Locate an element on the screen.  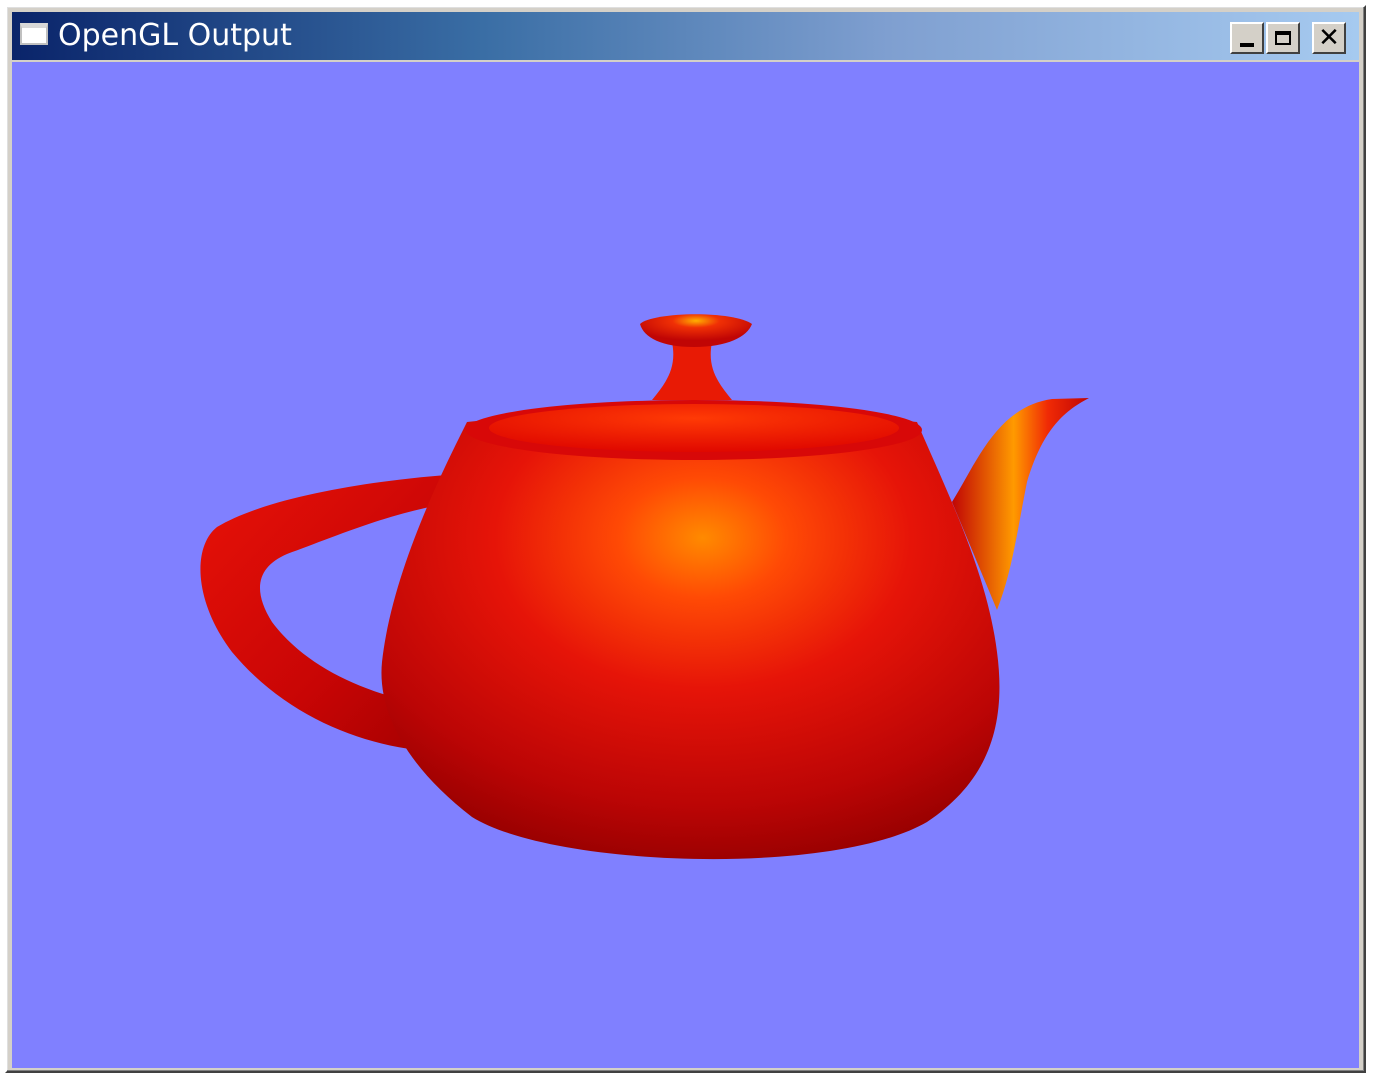
teapot-knob-neck is located at coordinates (692, 371).